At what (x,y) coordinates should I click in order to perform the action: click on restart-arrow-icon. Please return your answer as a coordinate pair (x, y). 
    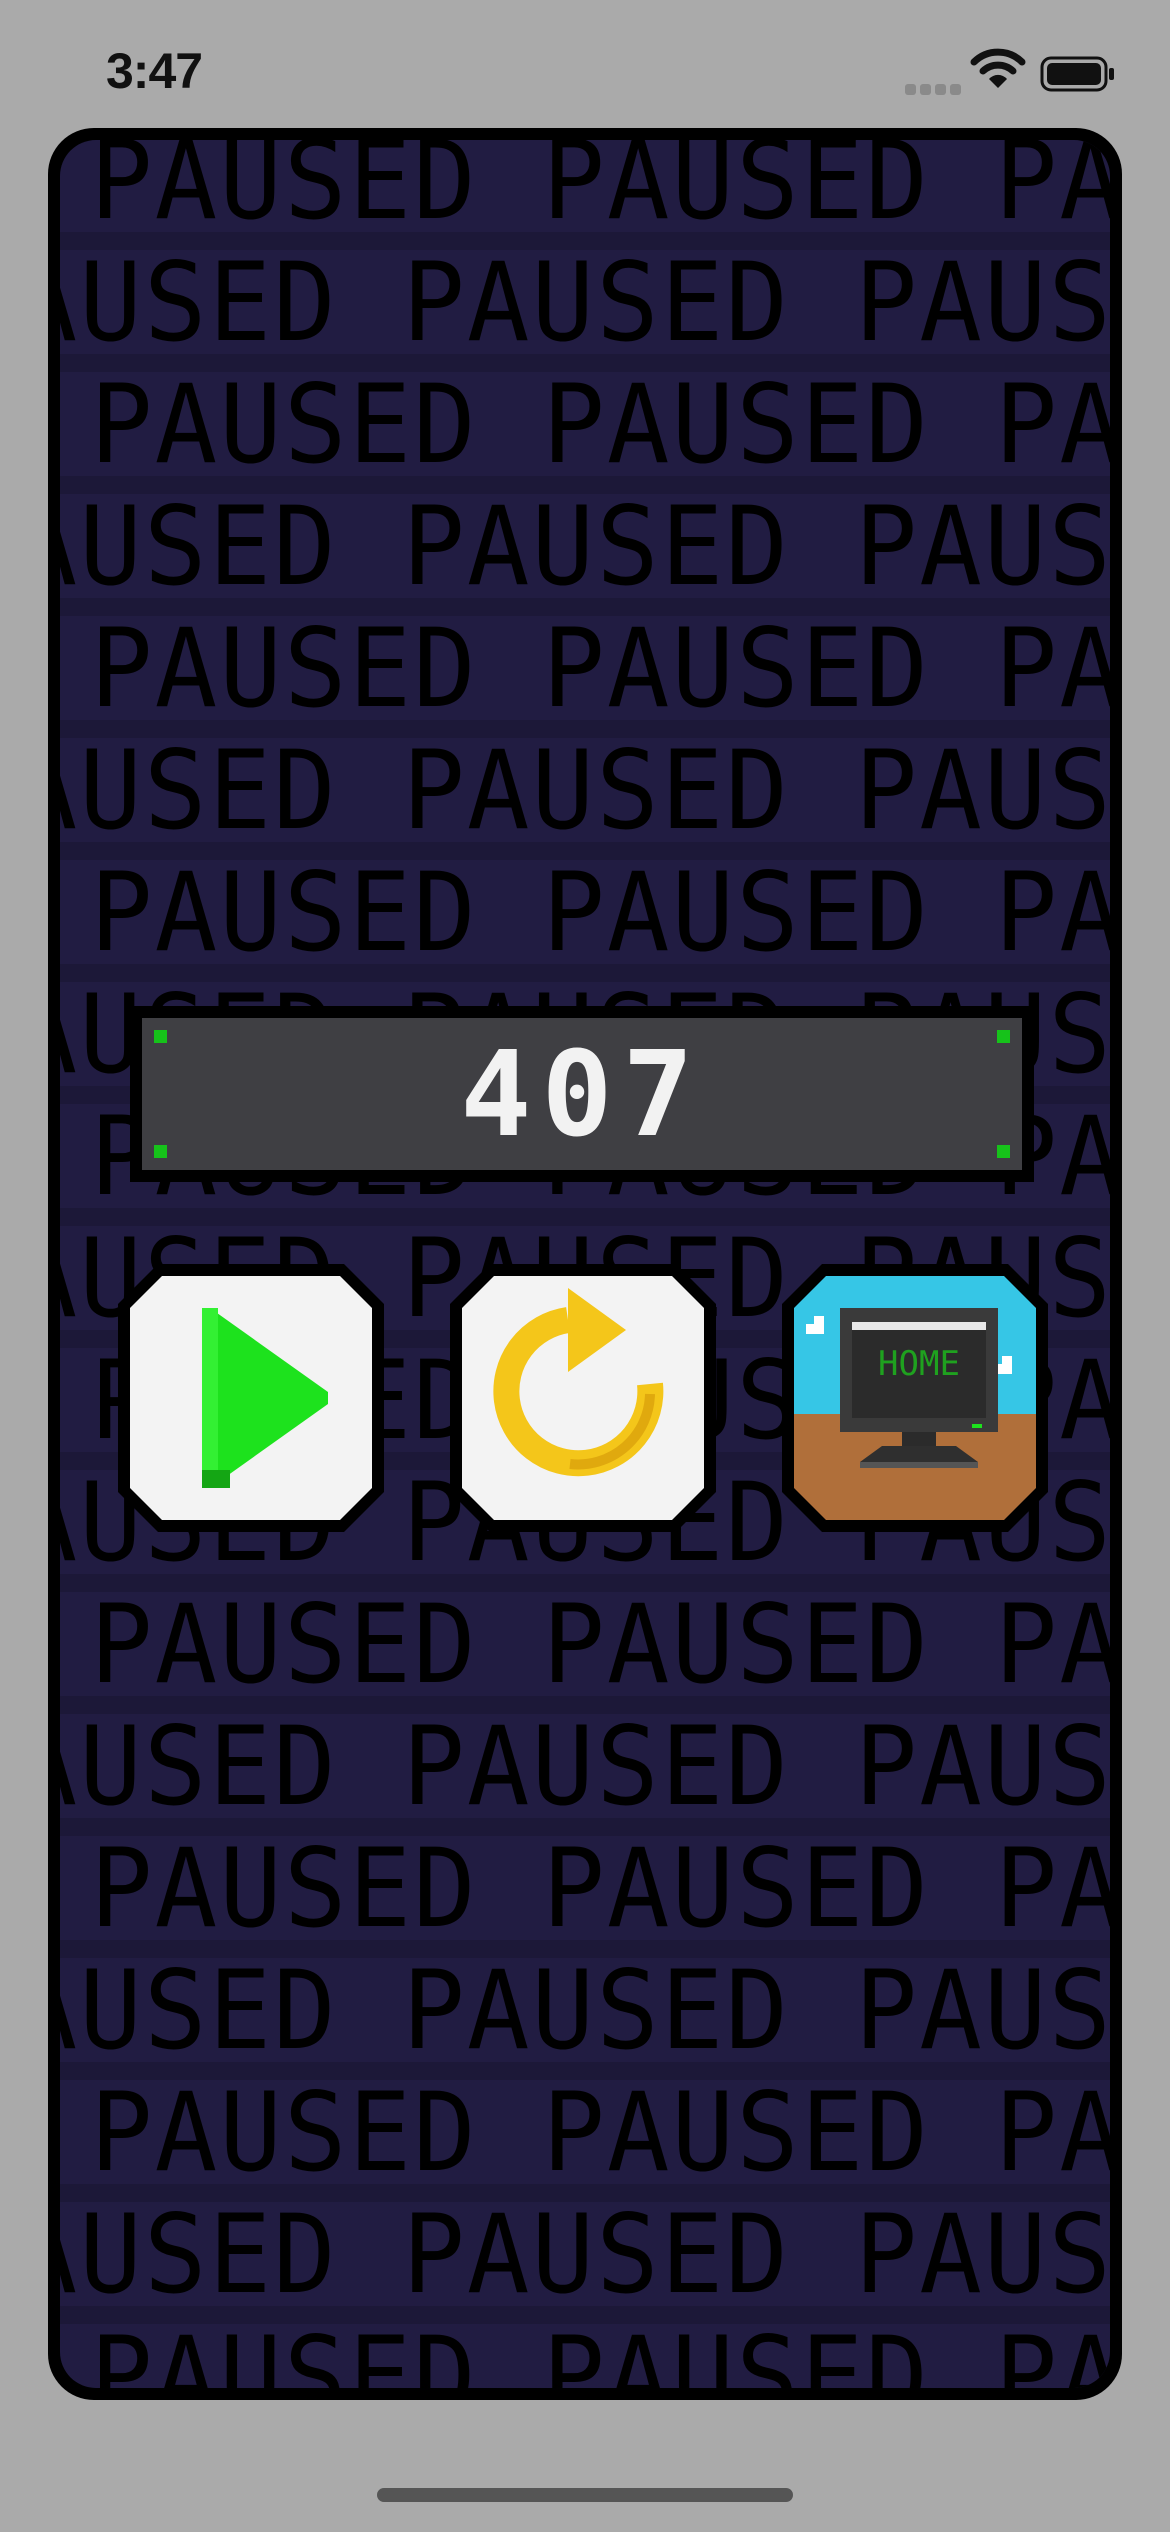
    Looking at the image, I should click on (583, 1398).